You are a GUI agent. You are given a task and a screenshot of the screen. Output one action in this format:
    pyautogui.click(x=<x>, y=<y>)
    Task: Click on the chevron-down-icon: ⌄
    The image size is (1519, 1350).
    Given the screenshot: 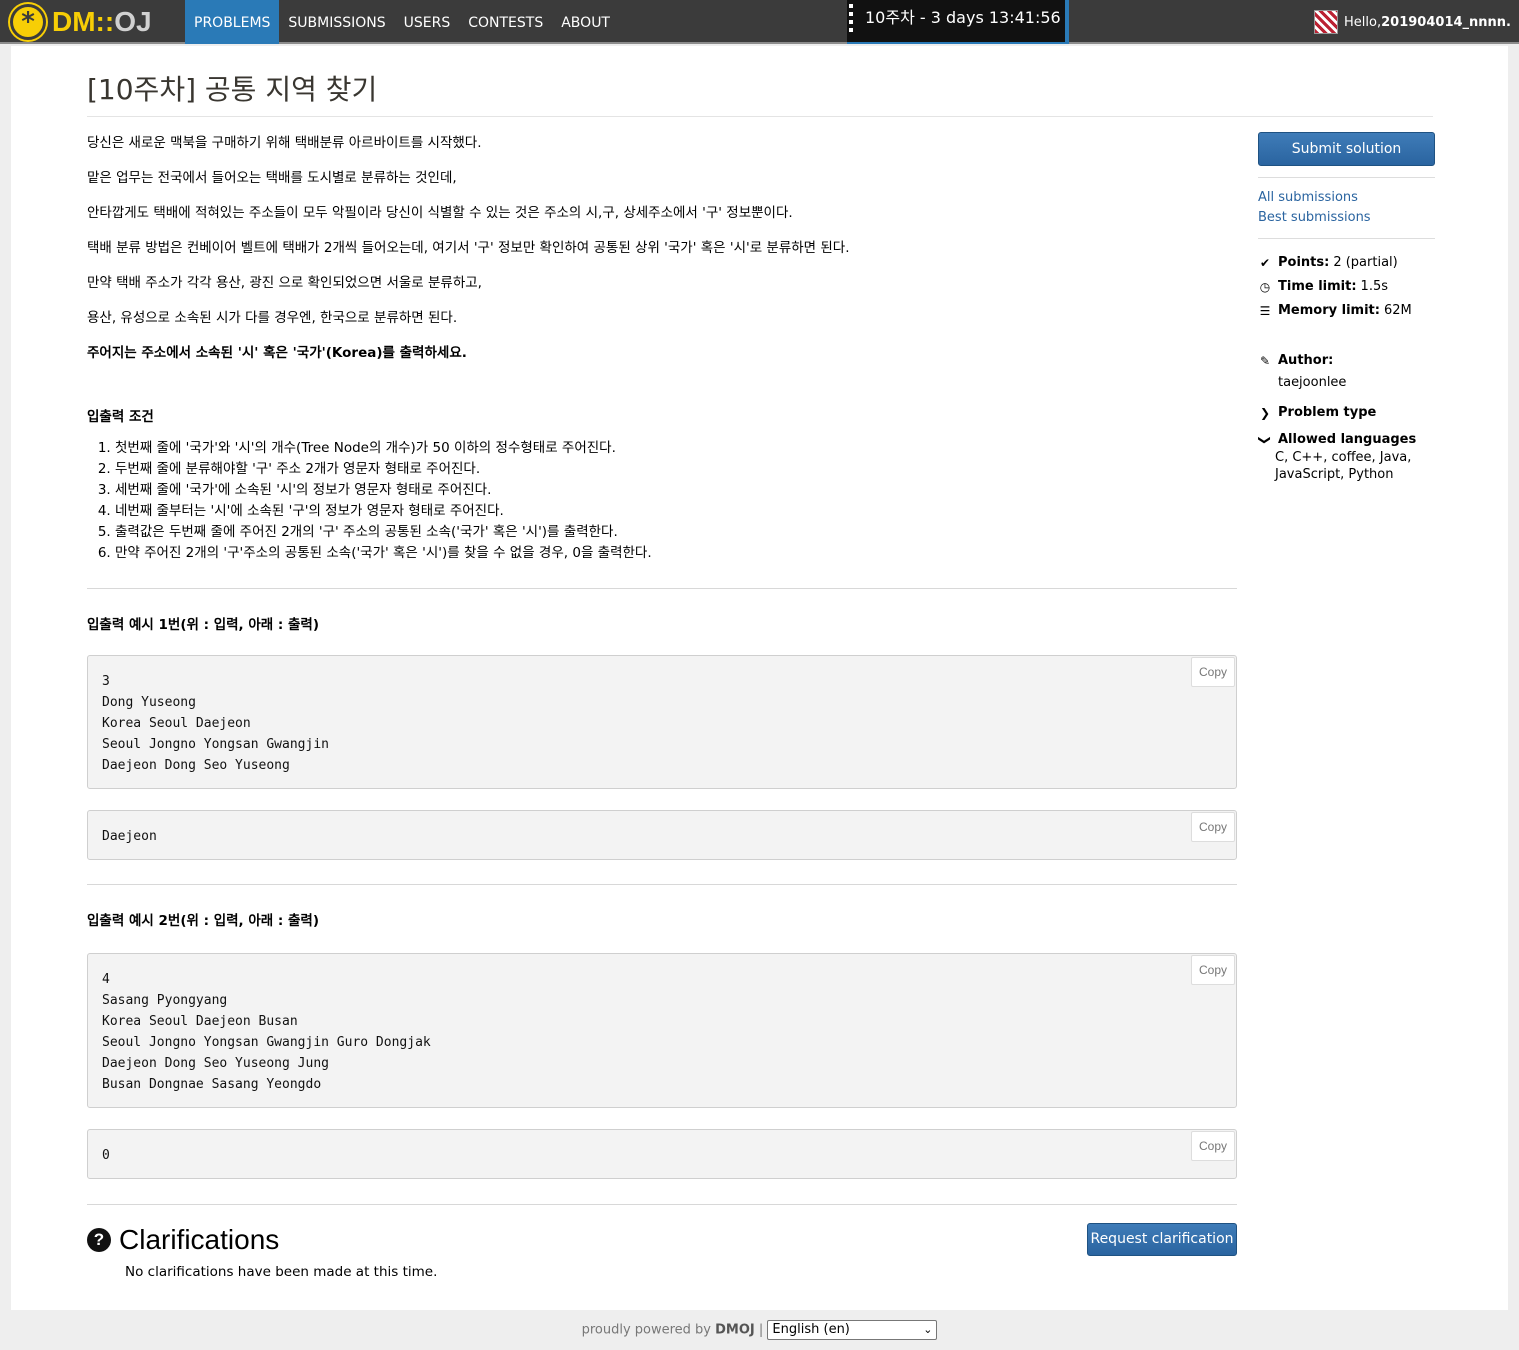 What is the action you would take?
    pyautogui.click(x=928, y=1329)
    